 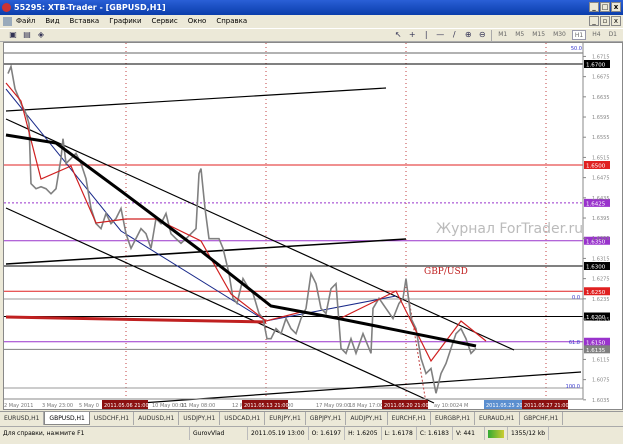 I want to click on chart-tab: GBPUSD,H1, so click(x=67, y=418).